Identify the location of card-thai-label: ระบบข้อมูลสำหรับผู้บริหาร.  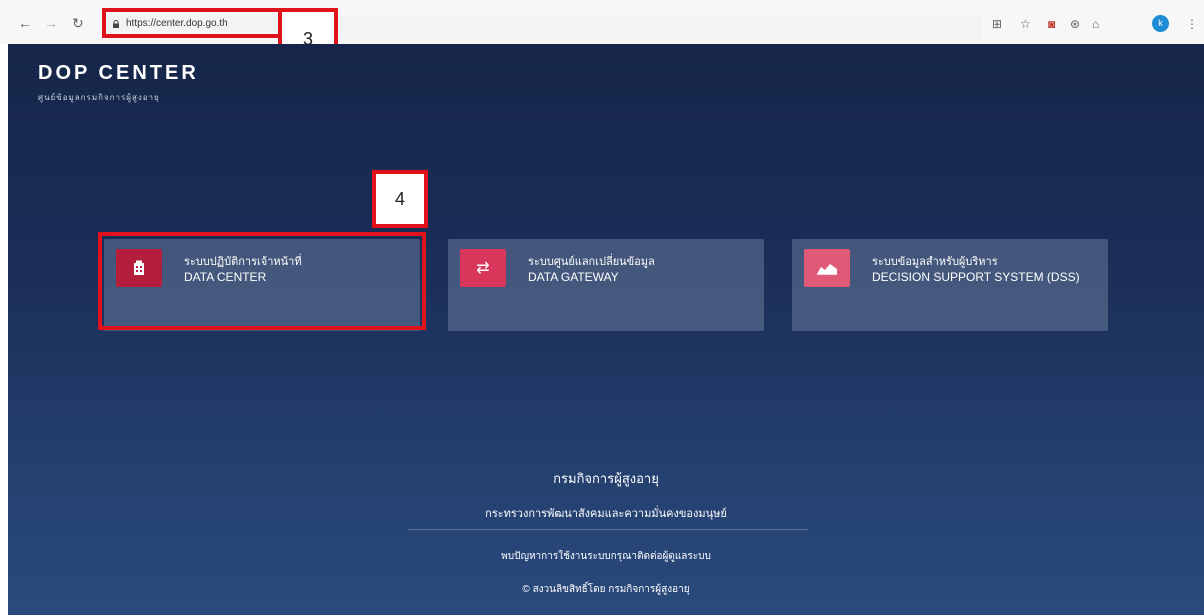
(935, 262).